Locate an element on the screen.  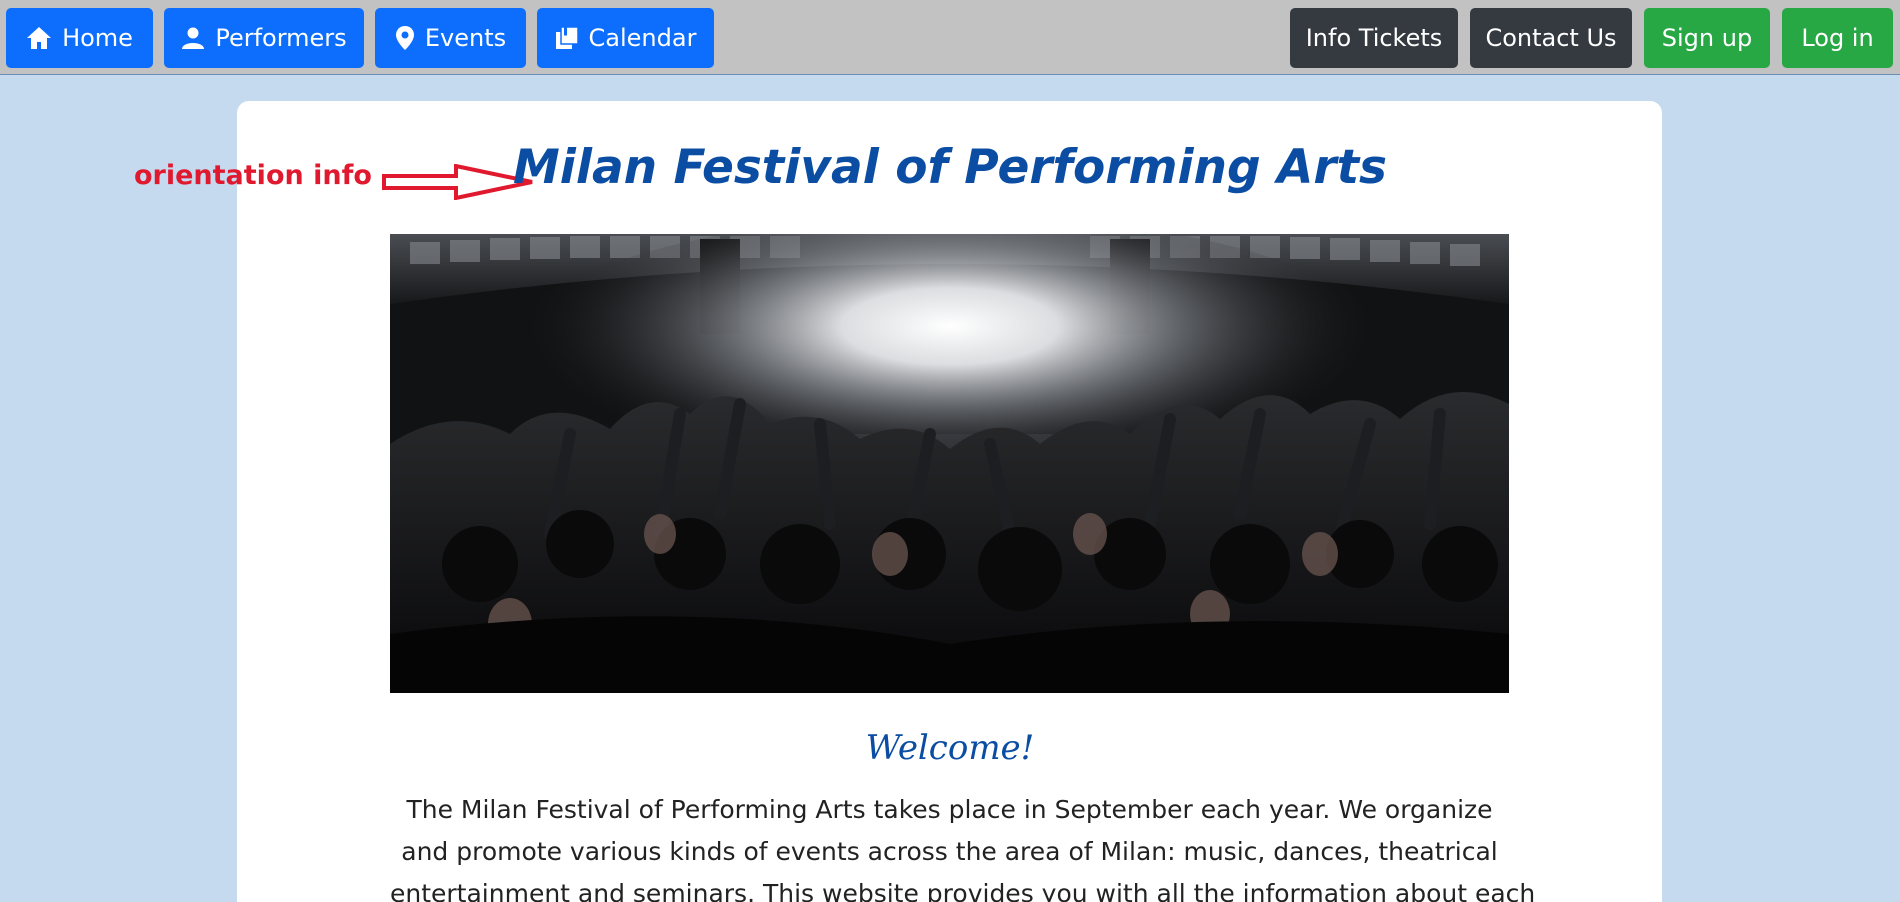
performers-button: Performers is located at coordinates (264, 38).